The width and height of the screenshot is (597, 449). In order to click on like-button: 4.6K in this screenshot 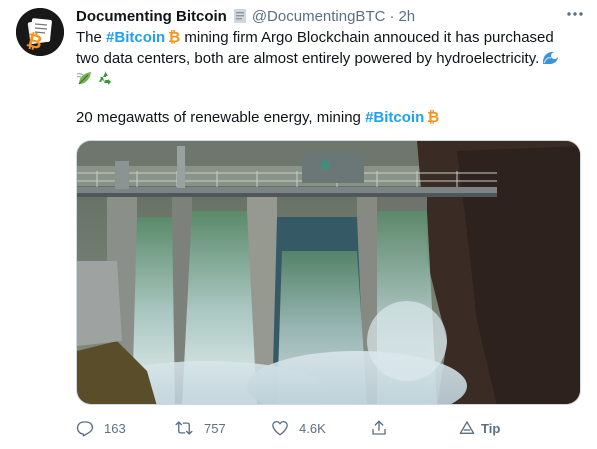, I will do `click(298, 428)`.